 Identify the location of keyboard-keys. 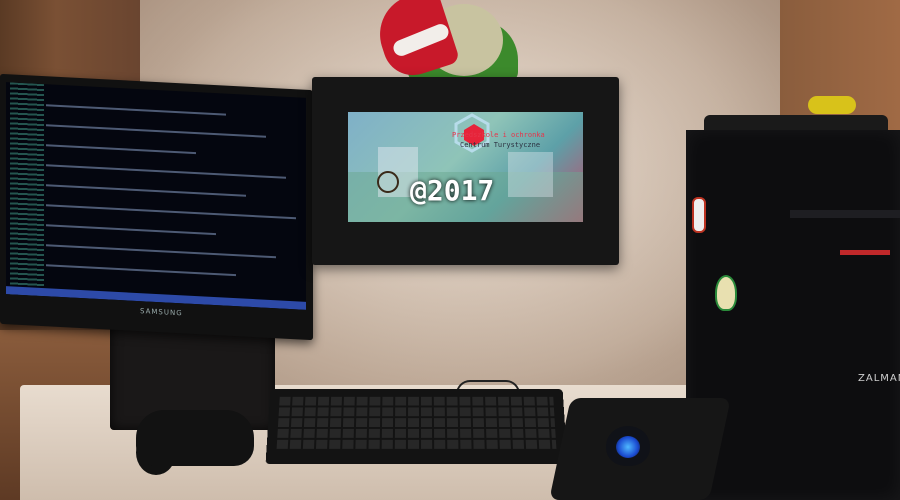
(416, 423).